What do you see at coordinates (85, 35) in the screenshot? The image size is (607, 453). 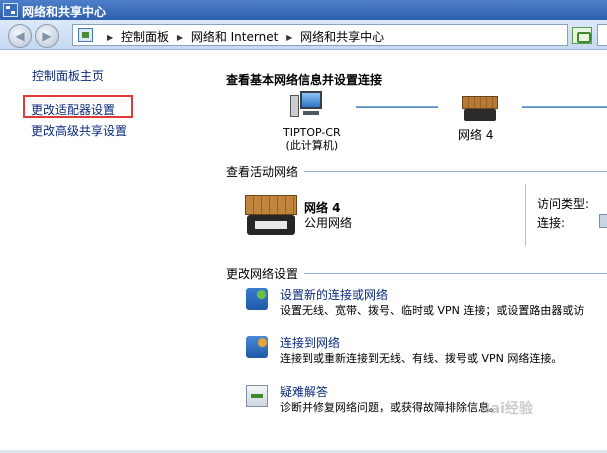 I see `control-panel-icon` at bounding box center [85, 35].